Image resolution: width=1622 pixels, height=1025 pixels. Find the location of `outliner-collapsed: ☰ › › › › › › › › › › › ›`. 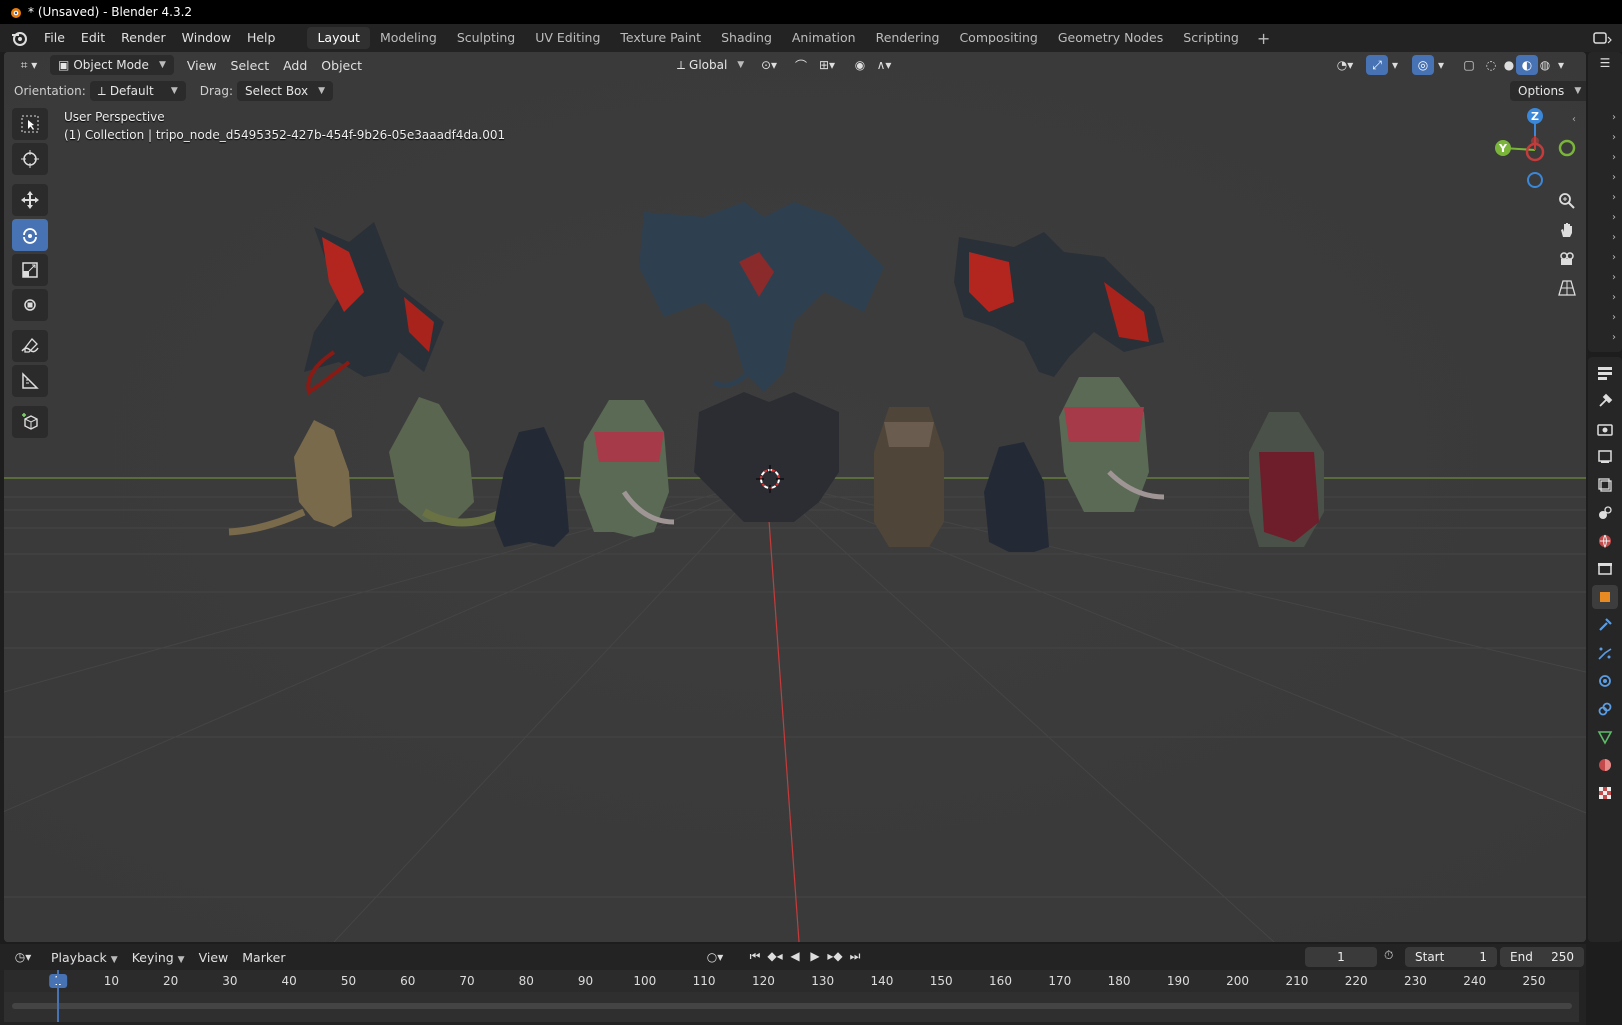

outliner-collapsed: ☰ › › › › › › › › › › › › is located at coordinates (1605, 202).